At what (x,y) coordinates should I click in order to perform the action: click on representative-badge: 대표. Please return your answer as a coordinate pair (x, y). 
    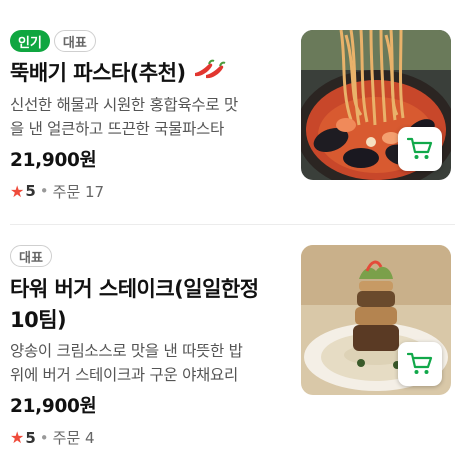
    Looking at the image, I should click on (31, 256).